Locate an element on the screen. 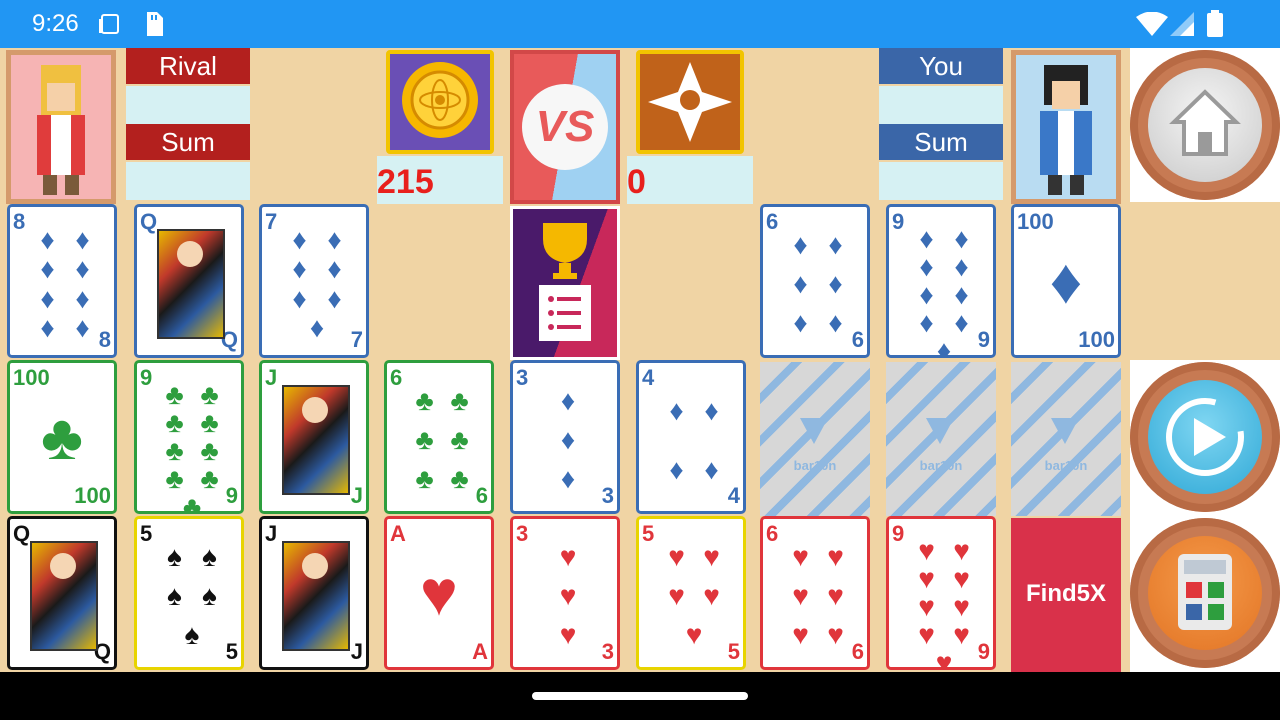  card-pips: ♥ ♥ ♥ is located at coordinates (568, 596).